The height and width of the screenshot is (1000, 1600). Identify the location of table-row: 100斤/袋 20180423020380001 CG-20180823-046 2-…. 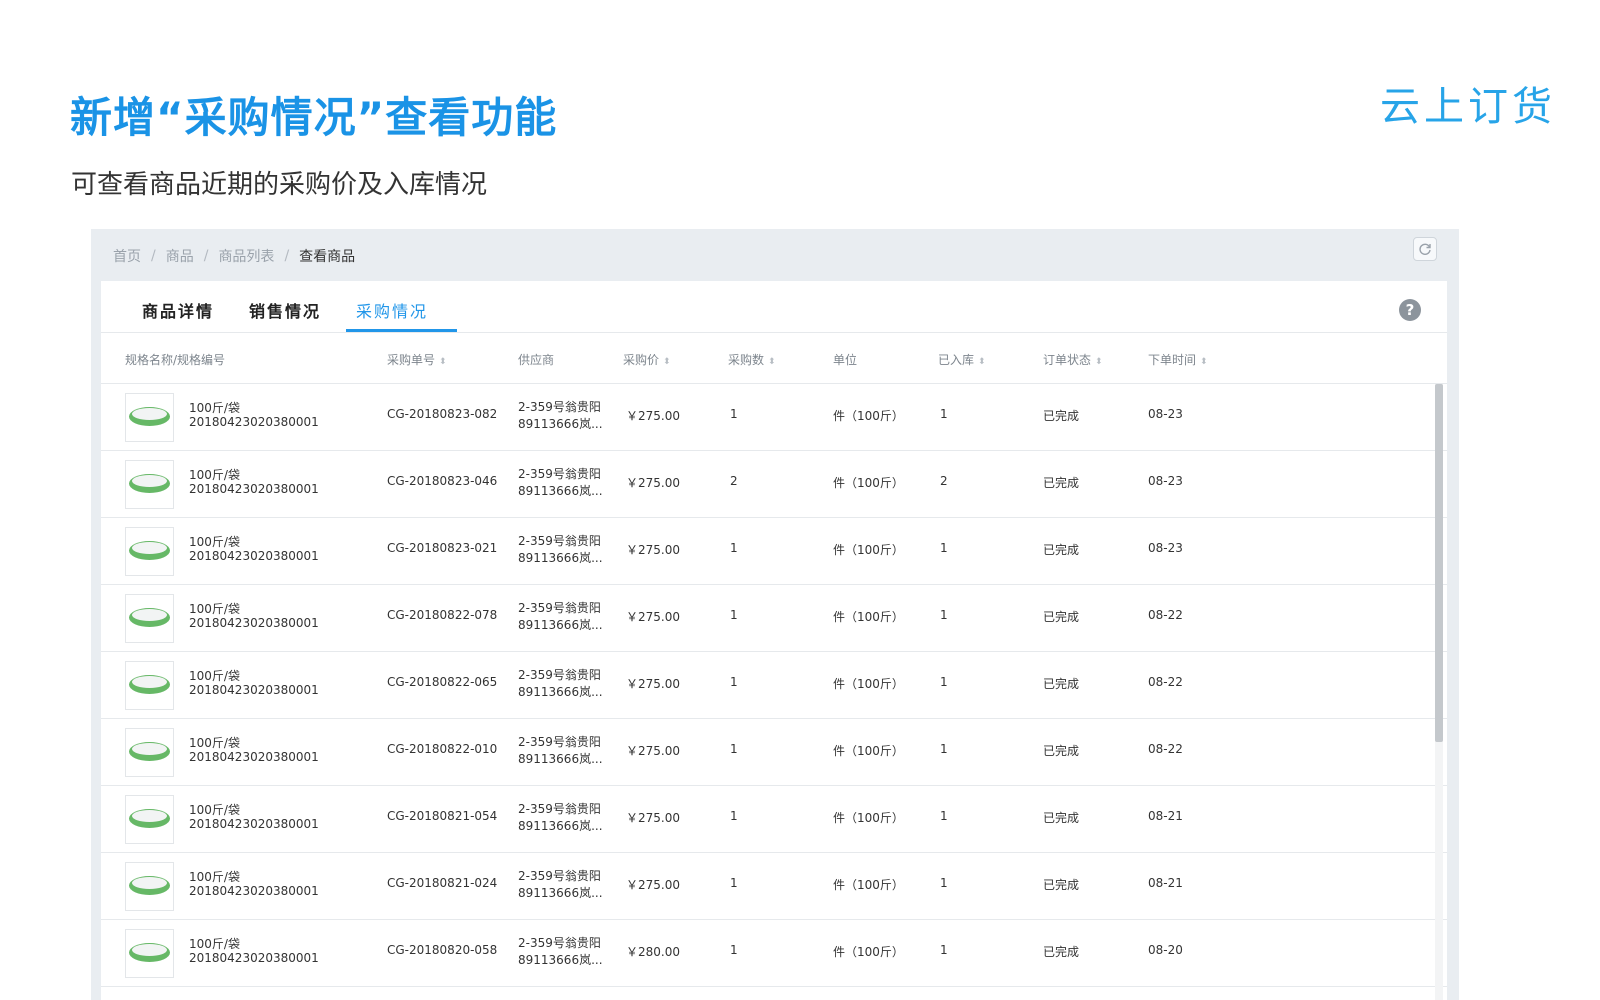
(774, 484).